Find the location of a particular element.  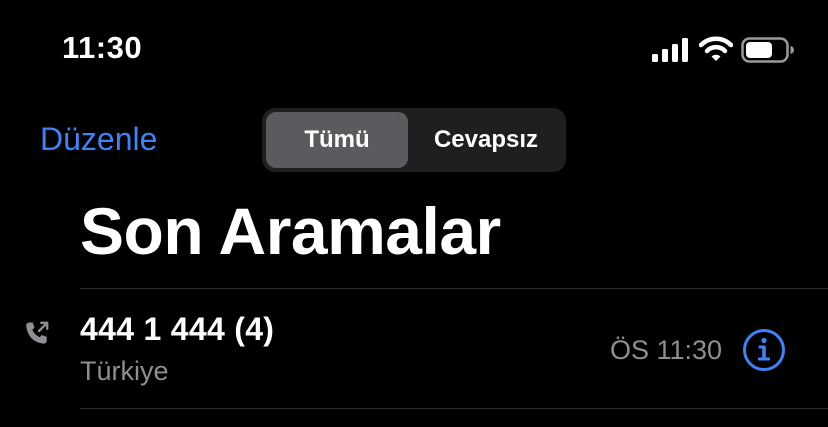

edit-button: Düzenle is located at coordinates (98, 139).